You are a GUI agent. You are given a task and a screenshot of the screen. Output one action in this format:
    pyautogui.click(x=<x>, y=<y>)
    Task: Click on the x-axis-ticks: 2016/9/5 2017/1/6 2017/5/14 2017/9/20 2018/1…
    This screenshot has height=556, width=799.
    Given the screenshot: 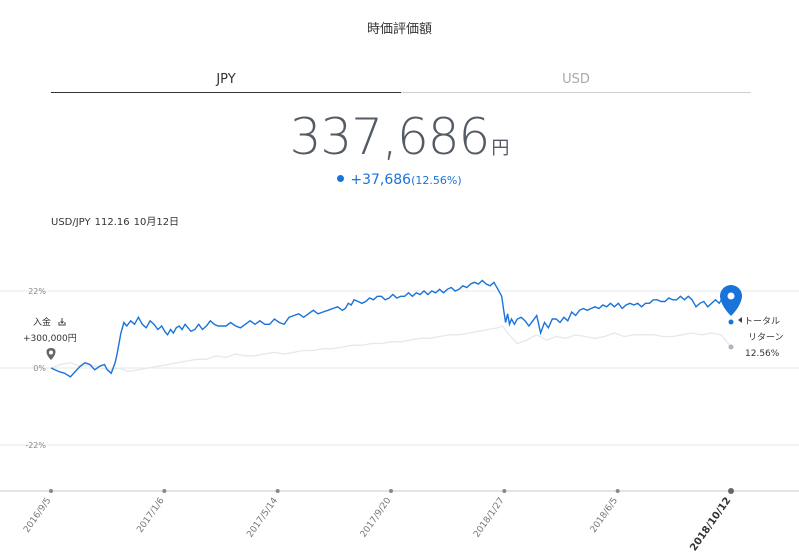 What is the action you would take?
    pyautogui.click(x=378, y=520)
    